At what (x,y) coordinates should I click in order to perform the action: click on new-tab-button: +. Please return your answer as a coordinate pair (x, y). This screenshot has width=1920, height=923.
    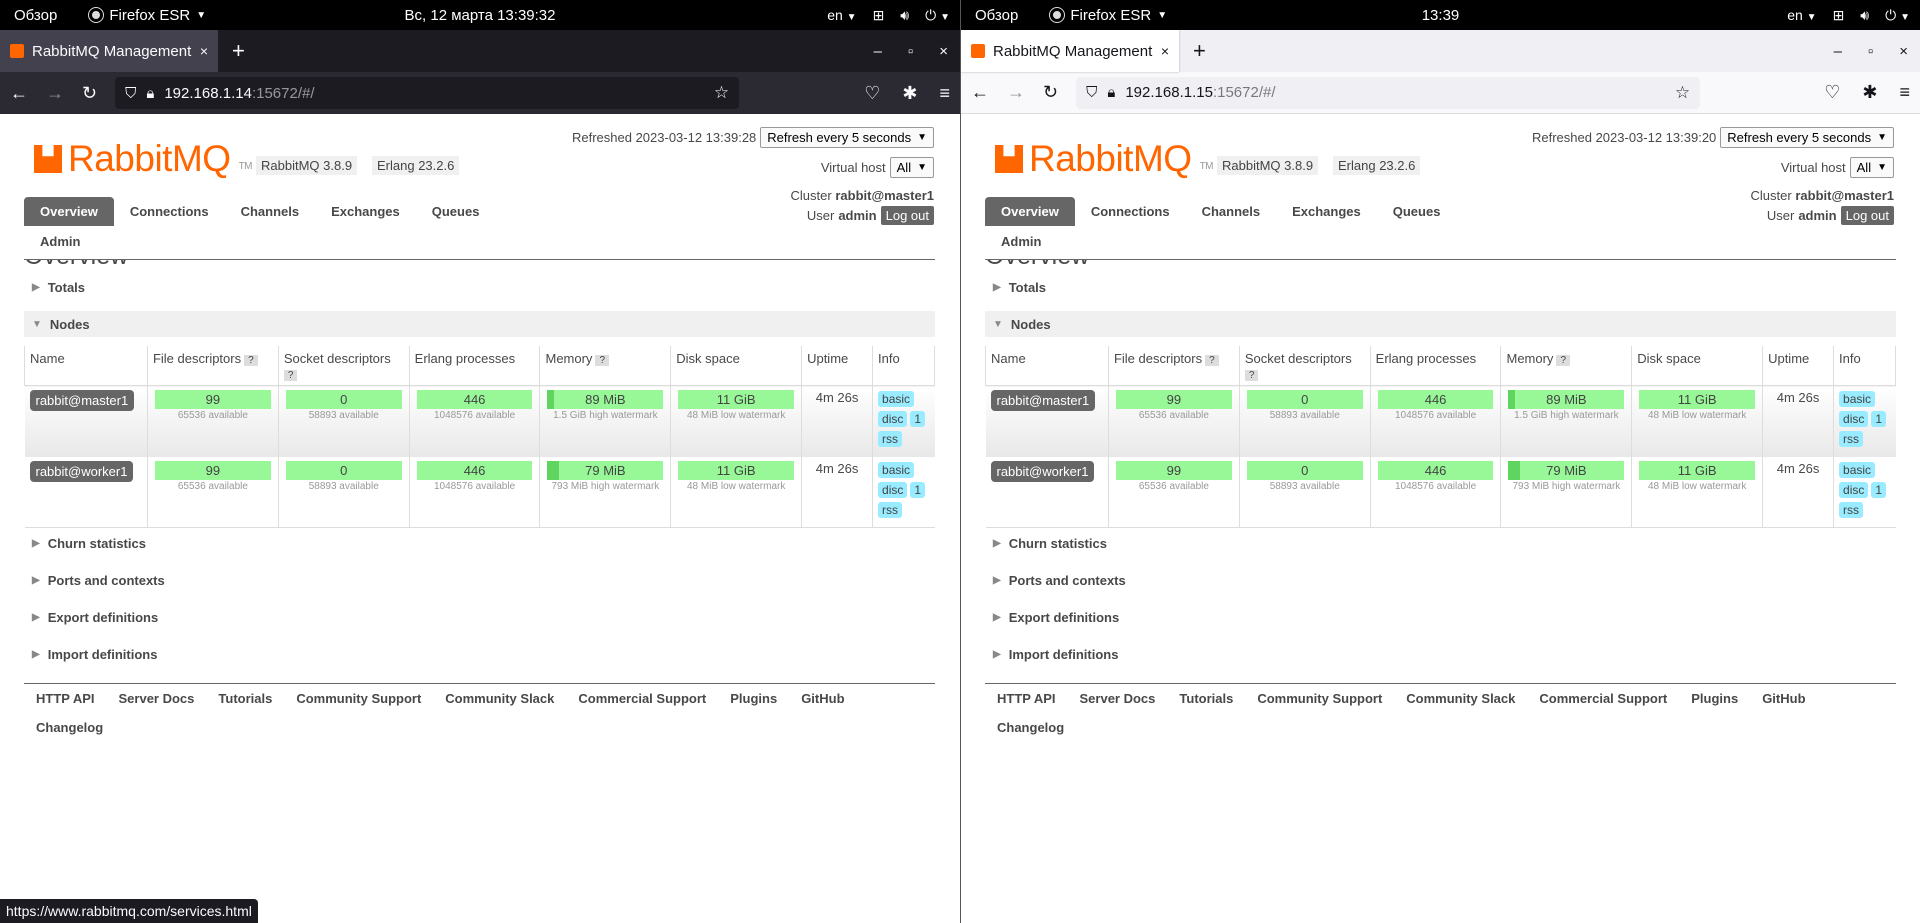
    Looking at the image, I should click on (1199, 51).